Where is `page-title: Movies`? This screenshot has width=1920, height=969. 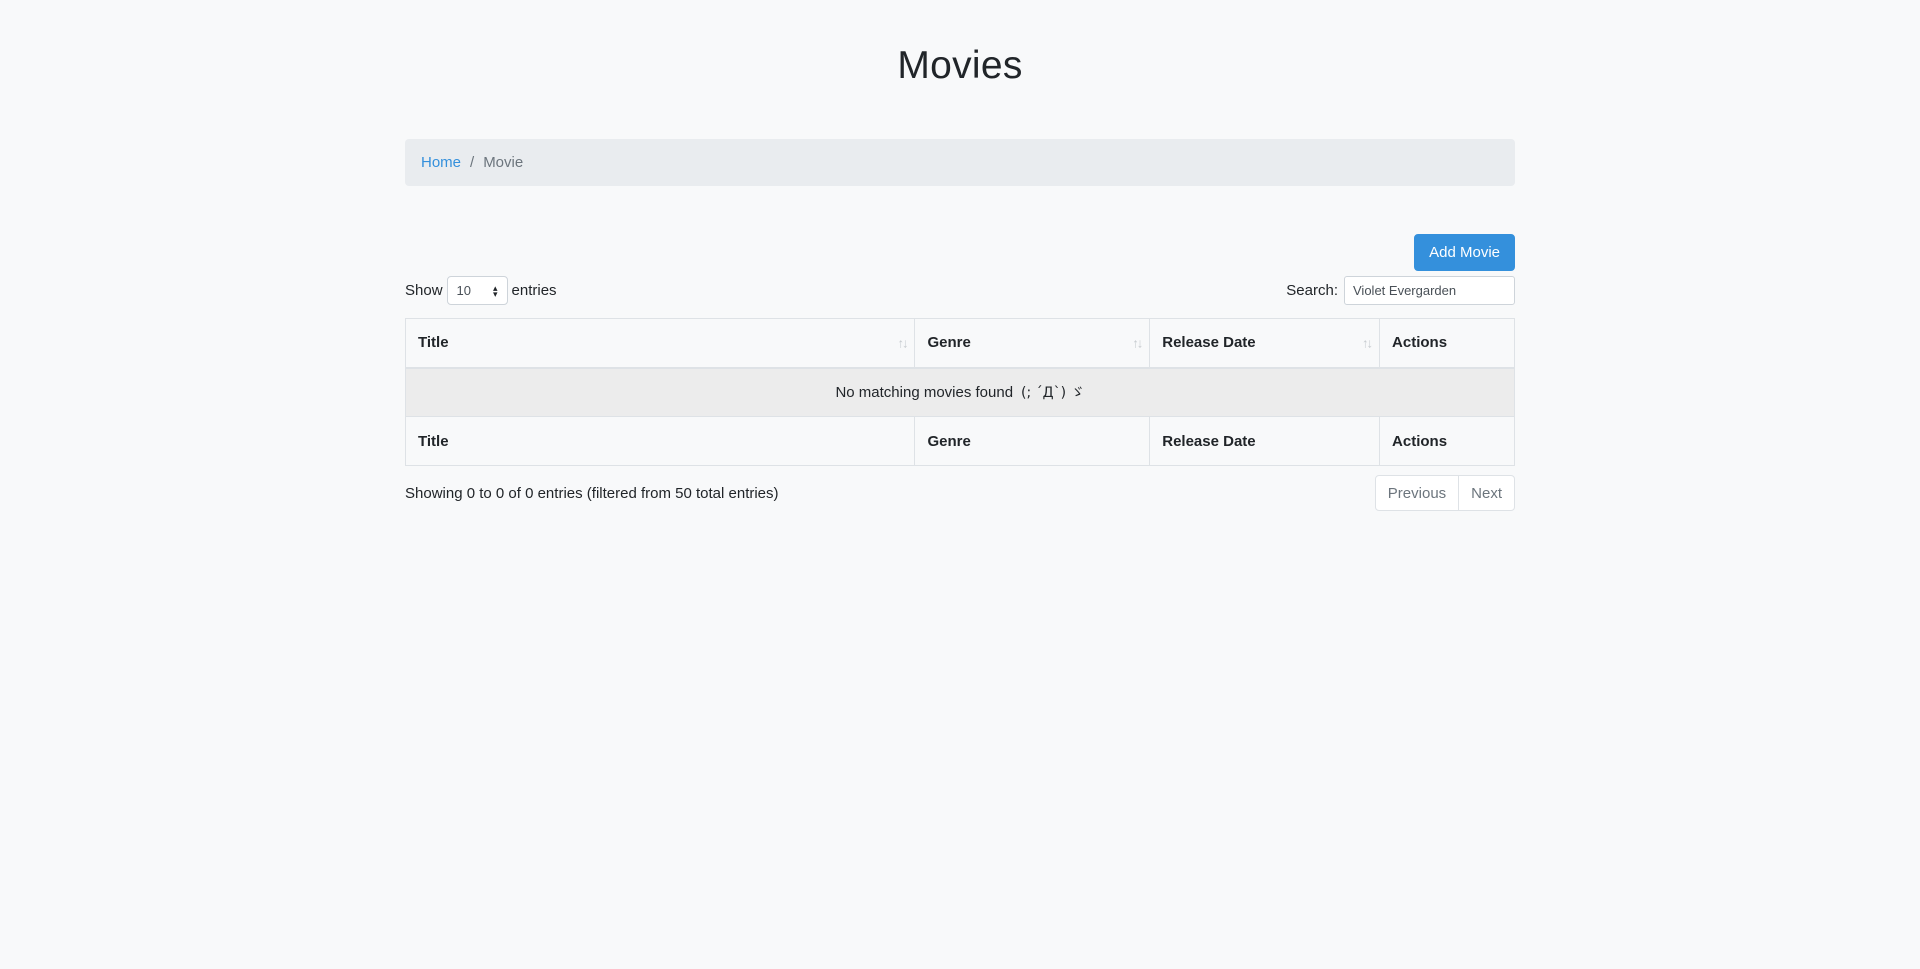 page-title: Movies is located at coordinates (960, 65).